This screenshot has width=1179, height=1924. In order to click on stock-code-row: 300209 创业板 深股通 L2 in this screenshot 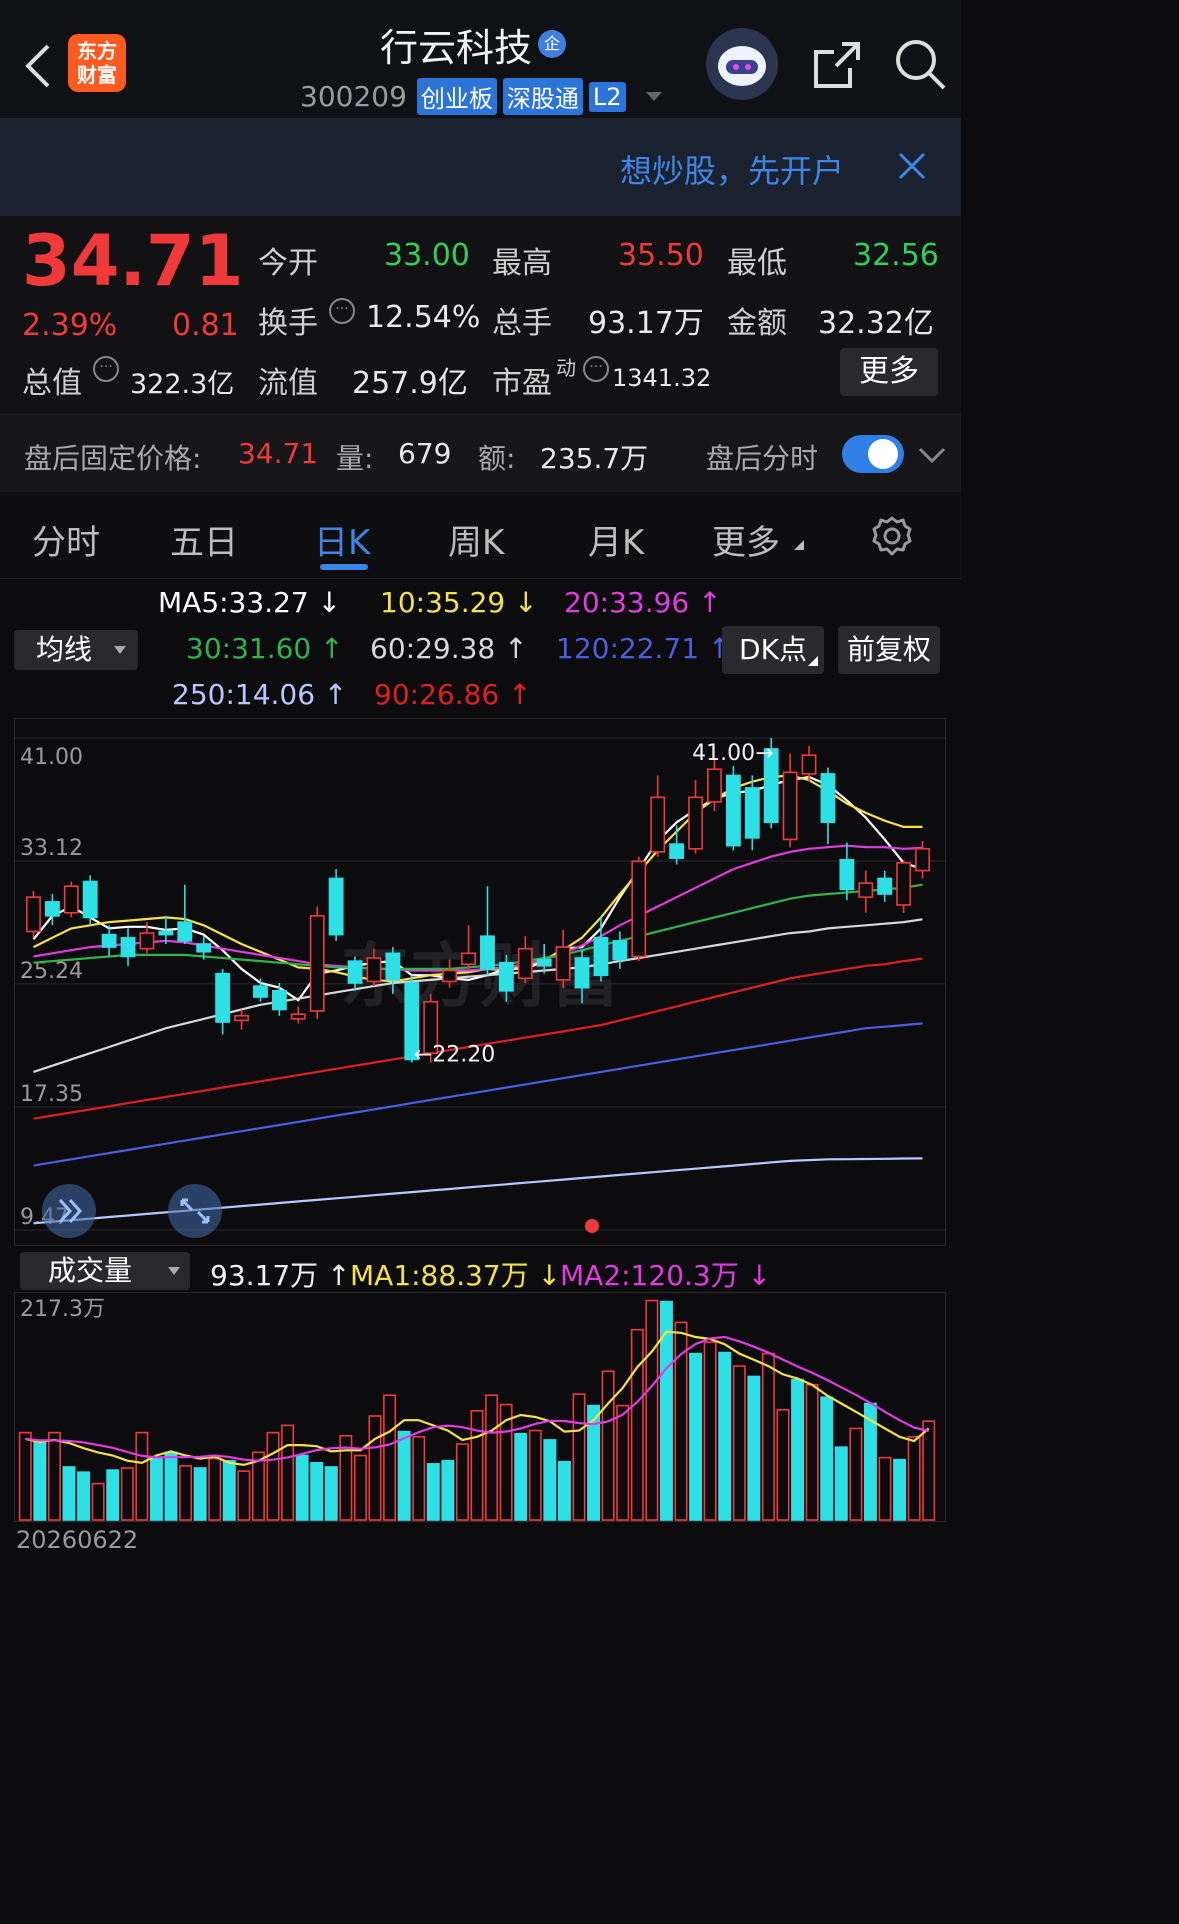, I will do `click(481, 96)`.